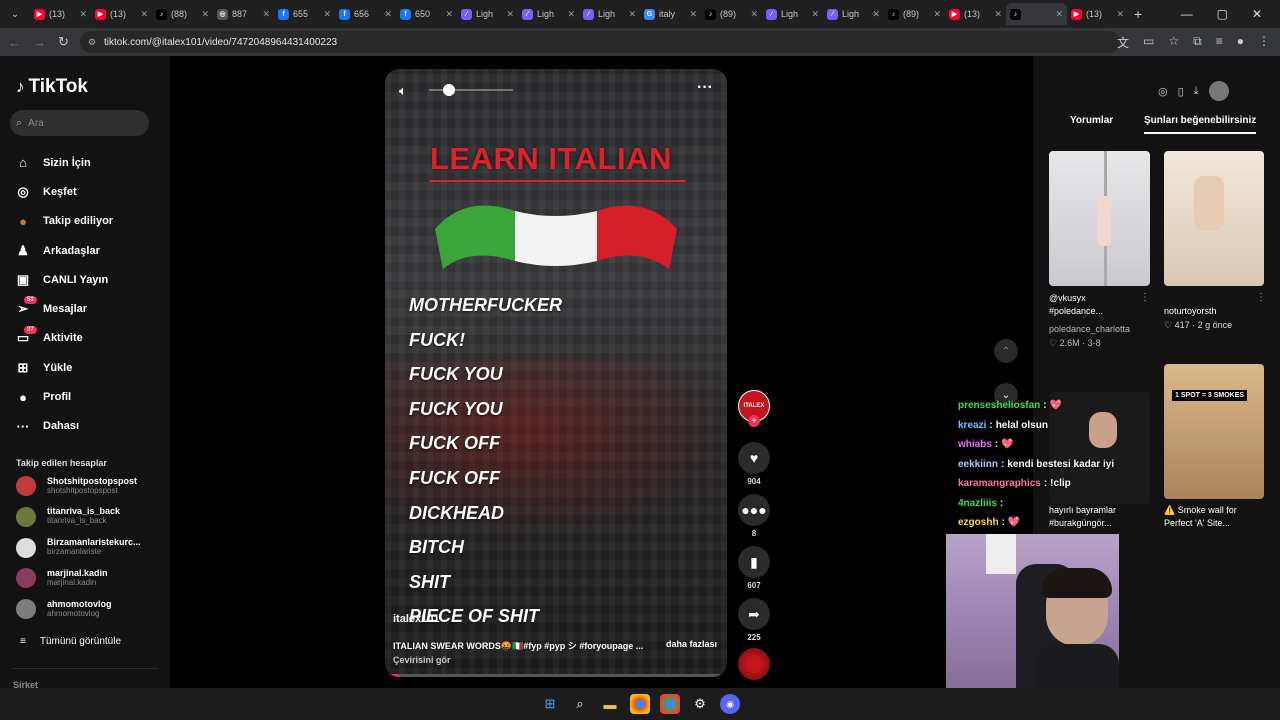 This screenshot has height=720, width=1280. Describe the element at coordinates (1091, 120) in the screenshot. I see `tab-comments: Yorumlar` at that location.